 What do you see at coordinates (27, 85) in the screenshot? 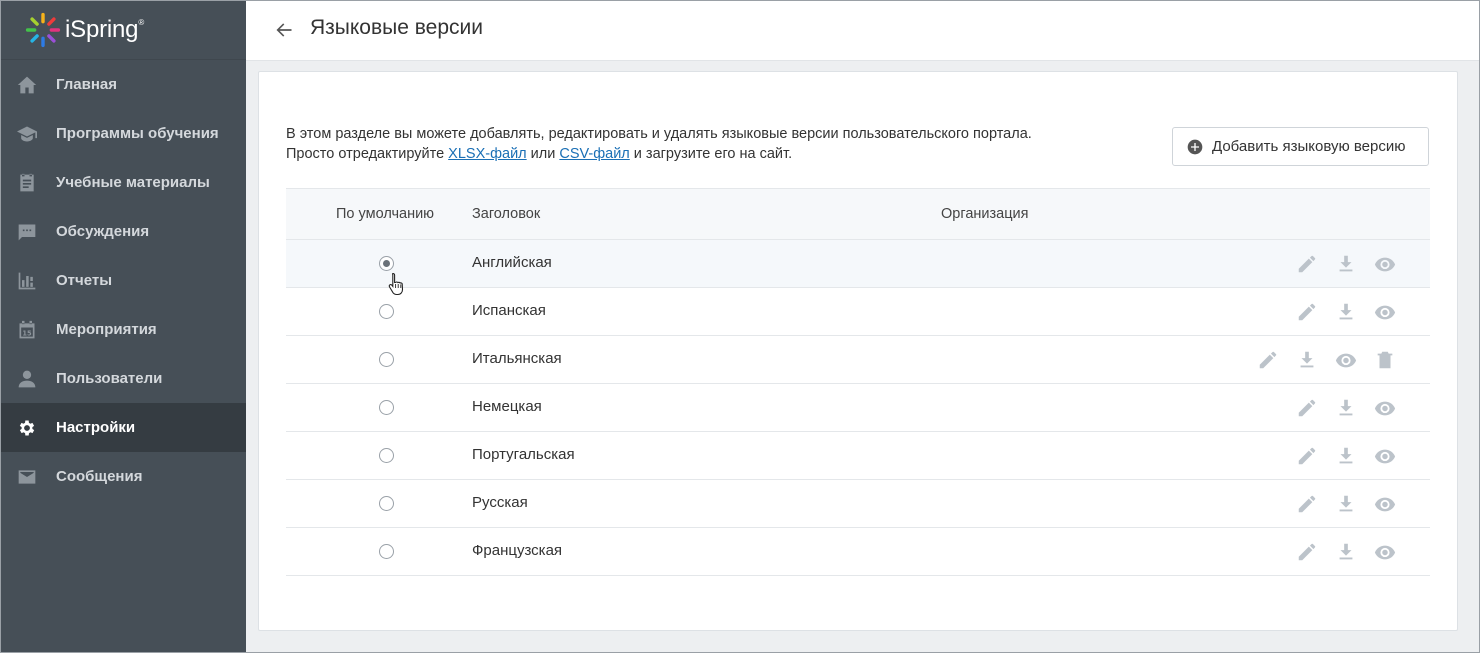
I see `home-icon` at bounding box center [27, 85].